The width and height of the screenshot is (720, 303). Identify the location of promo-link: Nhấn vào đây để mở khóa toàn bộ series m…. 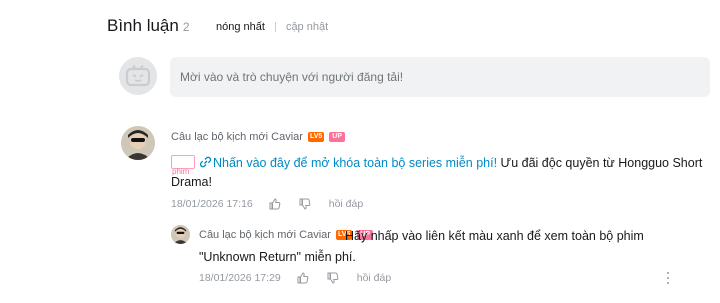
(355, 163).